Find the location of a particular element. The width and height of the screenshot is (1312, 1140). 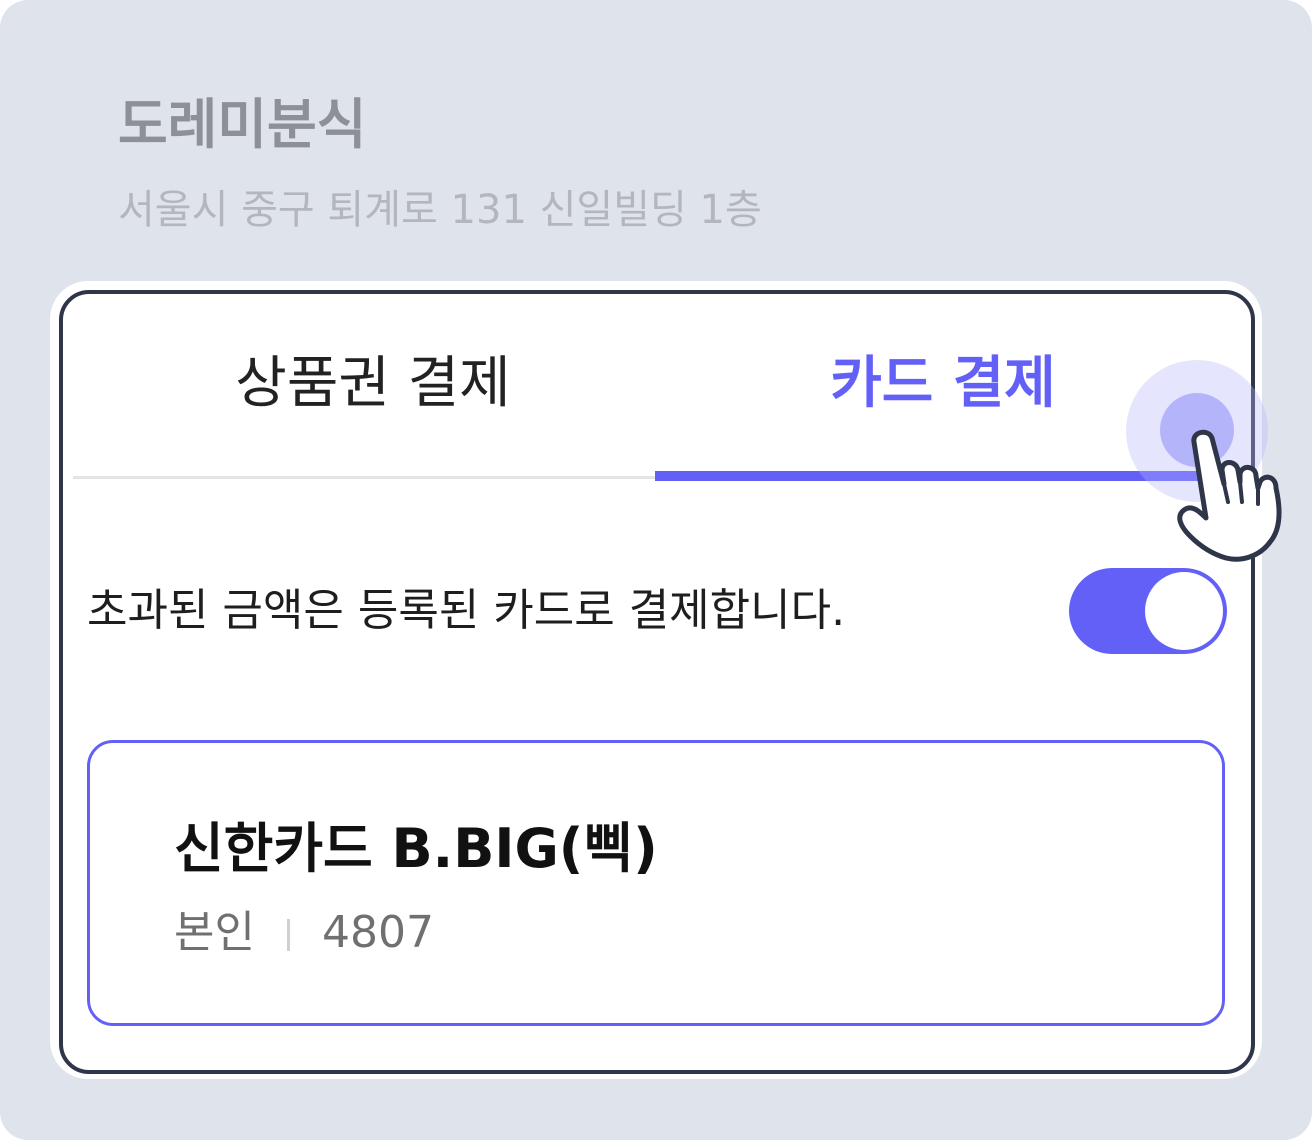

tab-voucher-payment: 상품권 결제 is located at coordinates (373, 384).